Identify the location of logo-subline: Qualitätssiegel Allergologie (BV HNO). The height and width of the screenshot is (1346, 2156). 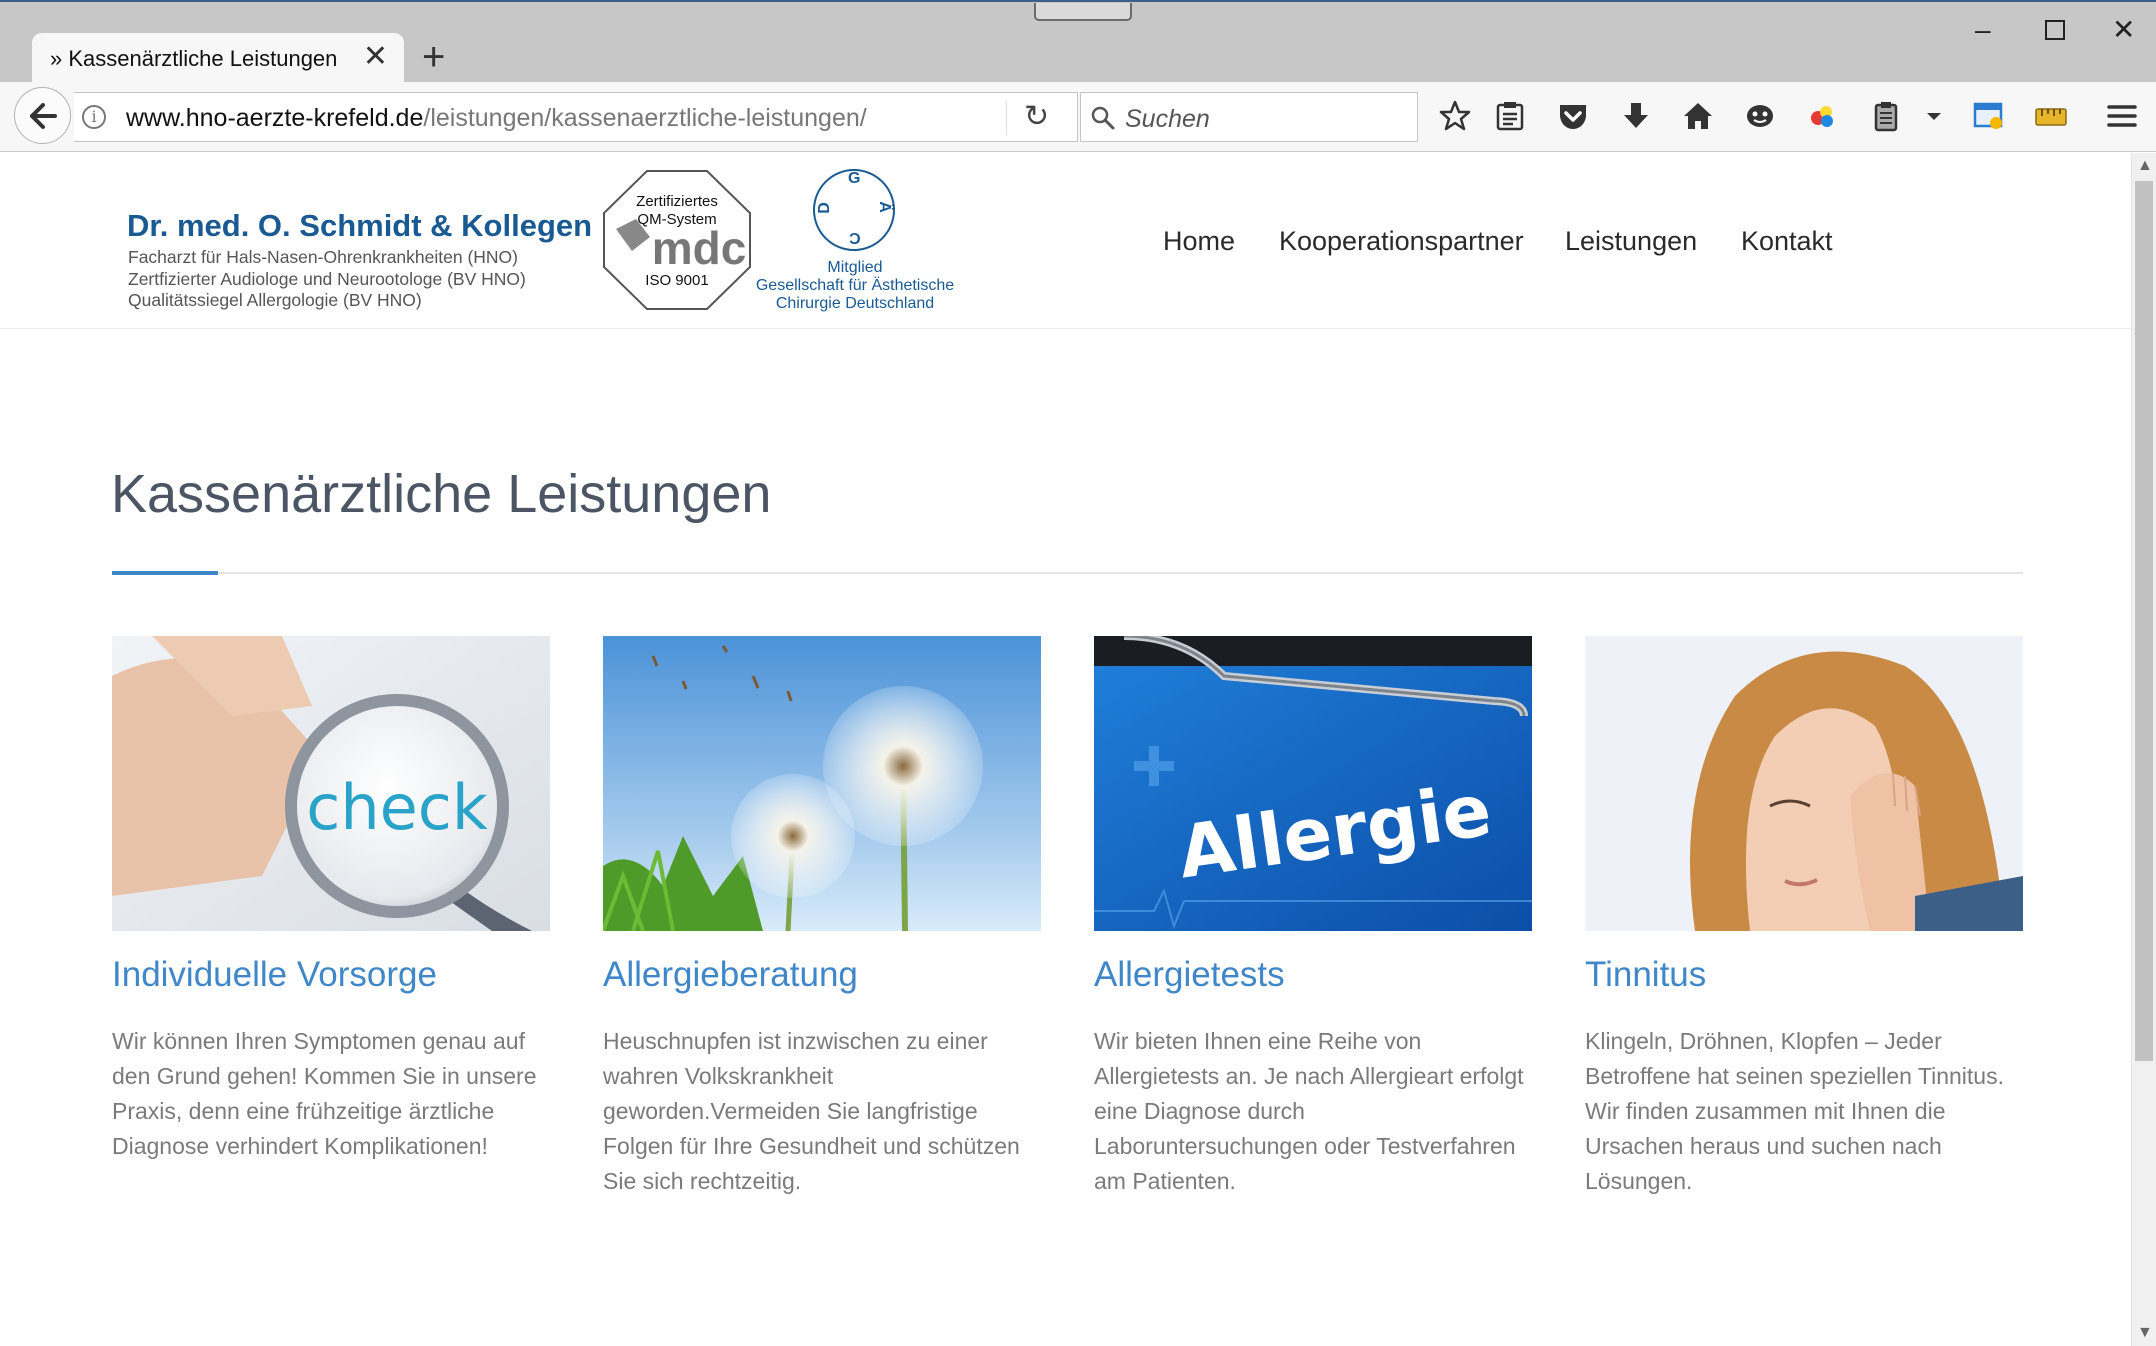
(275, 300).